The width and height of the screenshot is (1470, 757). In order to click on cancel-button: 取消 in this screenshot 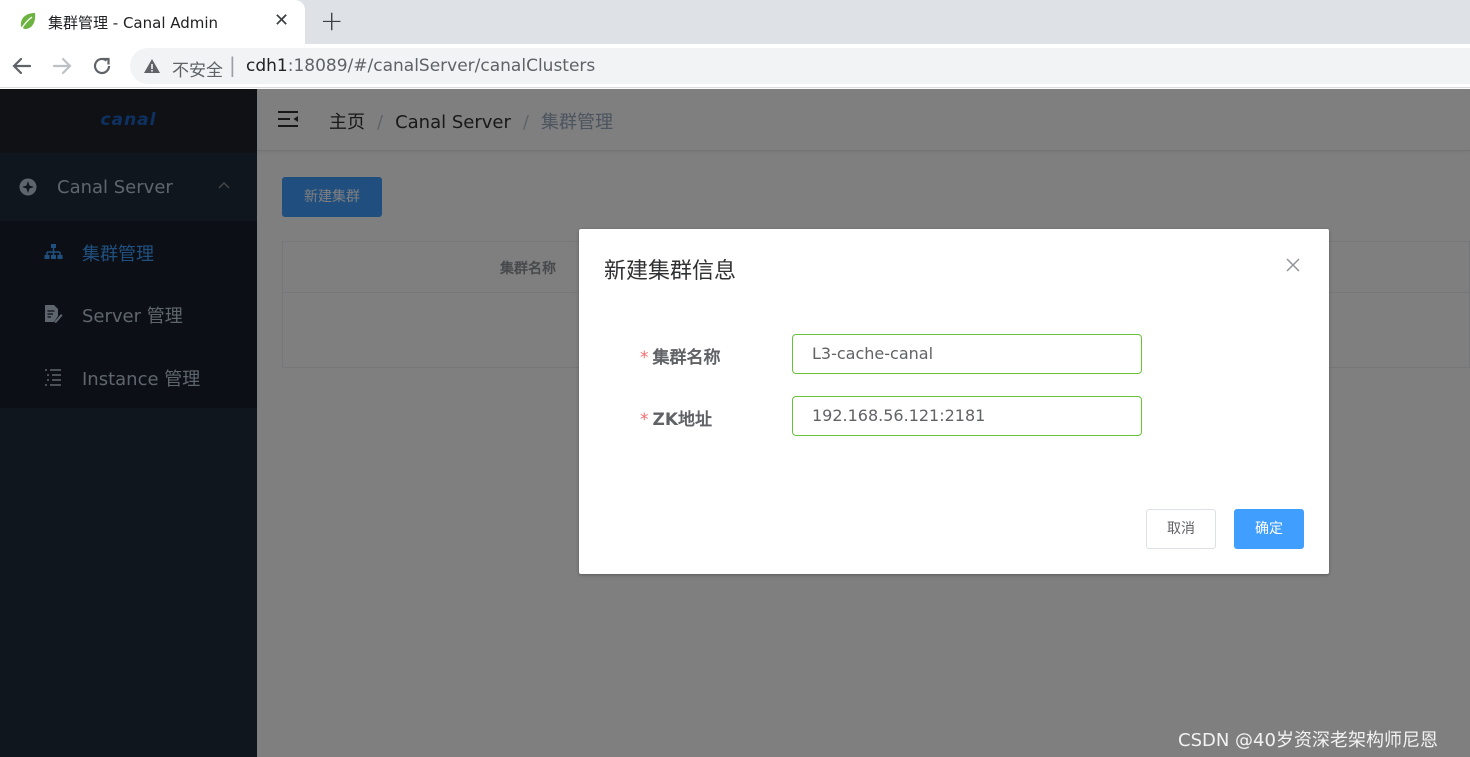, I will do `click(1181, 529)`.